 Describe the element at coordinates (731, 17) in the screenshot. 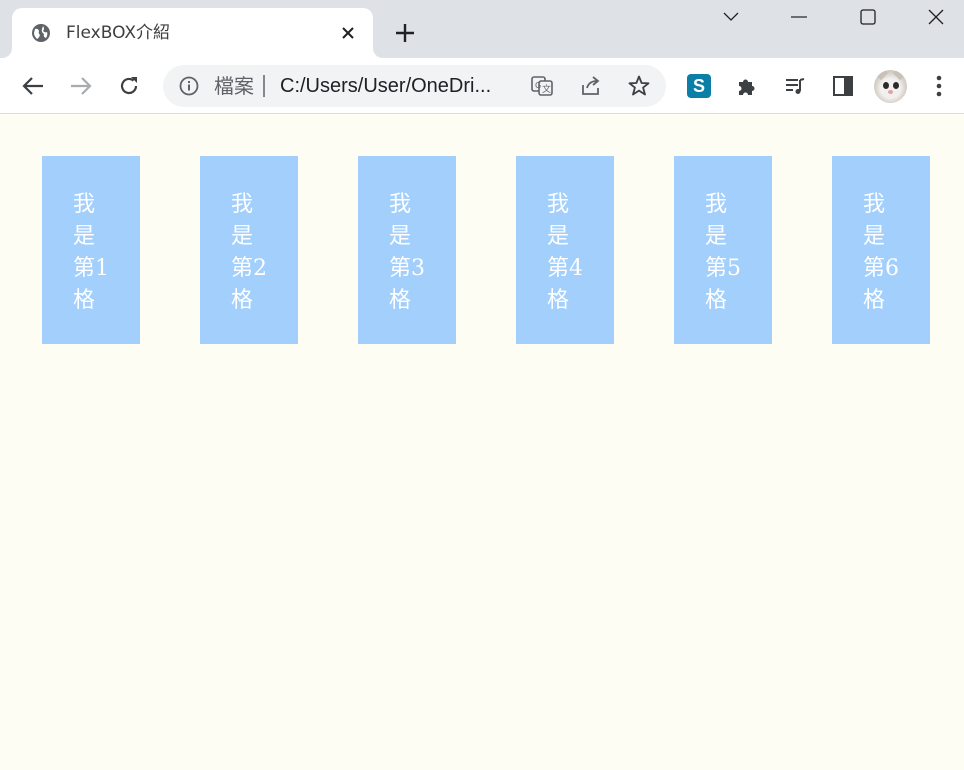

I see `tab-search-icon` at that location.